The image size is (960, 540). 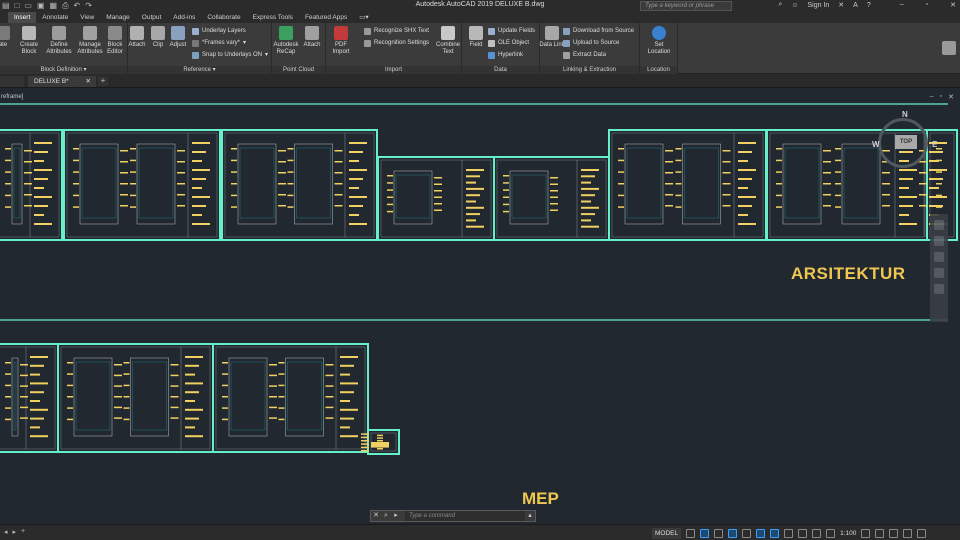 What do you see at coordinates (705, 533) in the screenshot?
I see `snap-mode-icon` at bounding box center [705, 533].